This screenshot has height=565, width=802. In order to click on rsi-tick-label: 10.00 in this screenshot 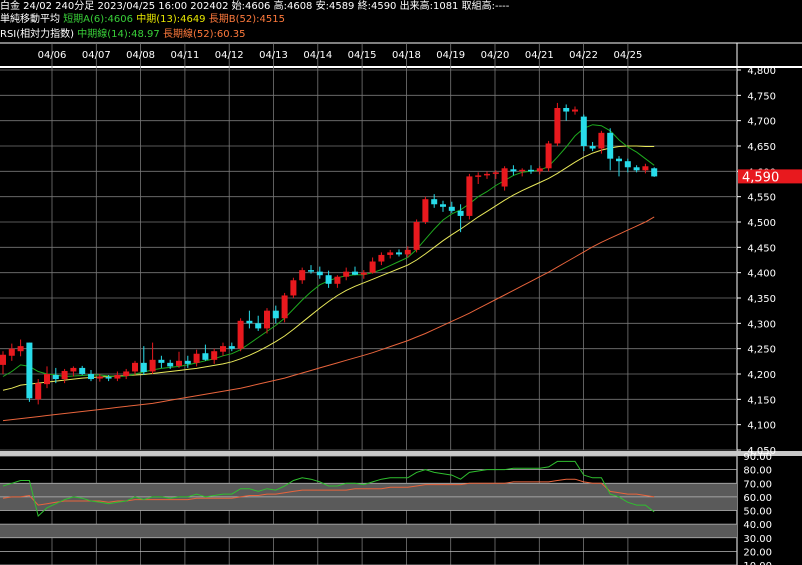, I will do `click(757, 563)`.